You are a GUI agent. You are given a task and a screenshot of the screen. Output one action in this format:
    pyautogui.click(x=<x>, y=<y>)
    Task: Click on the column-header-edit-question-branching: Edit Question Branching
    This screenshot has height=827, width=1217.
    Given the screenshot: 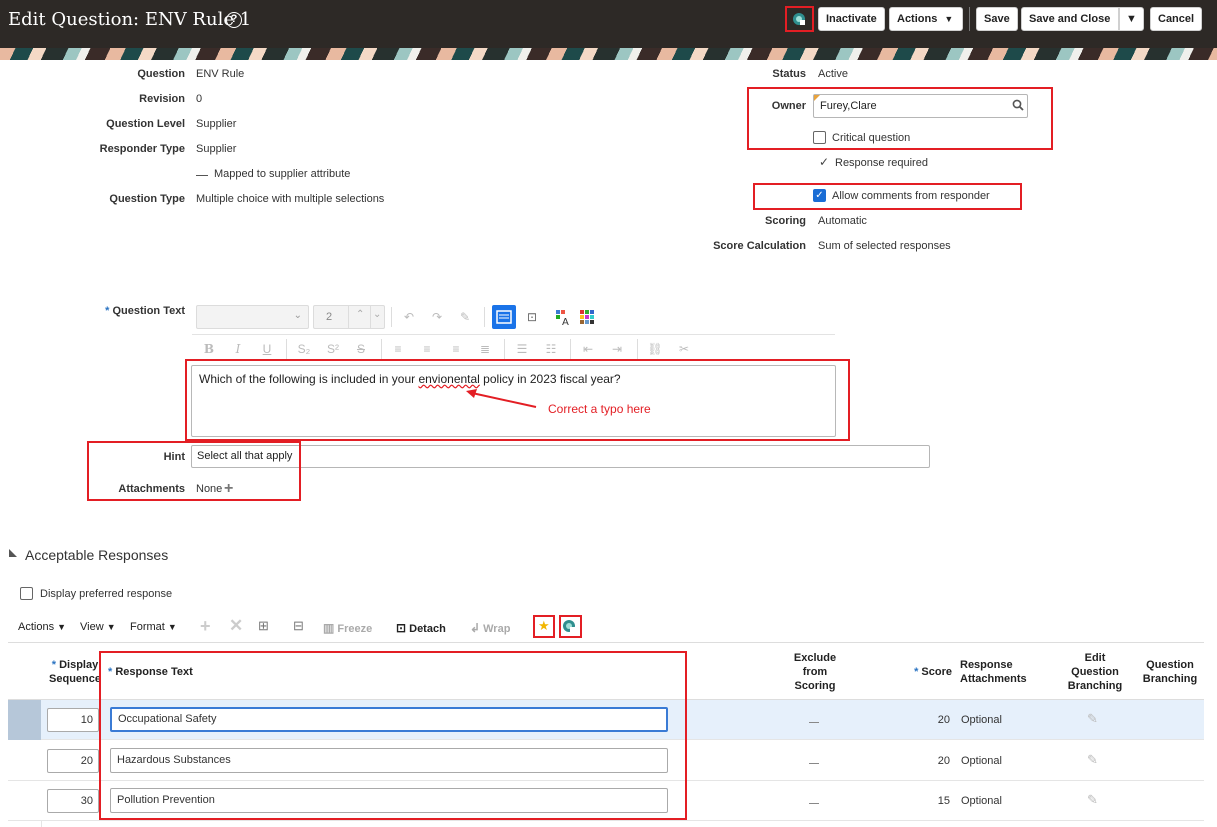 What is the action you would take?
    pyautogui.click(x=1095, y=672)
    